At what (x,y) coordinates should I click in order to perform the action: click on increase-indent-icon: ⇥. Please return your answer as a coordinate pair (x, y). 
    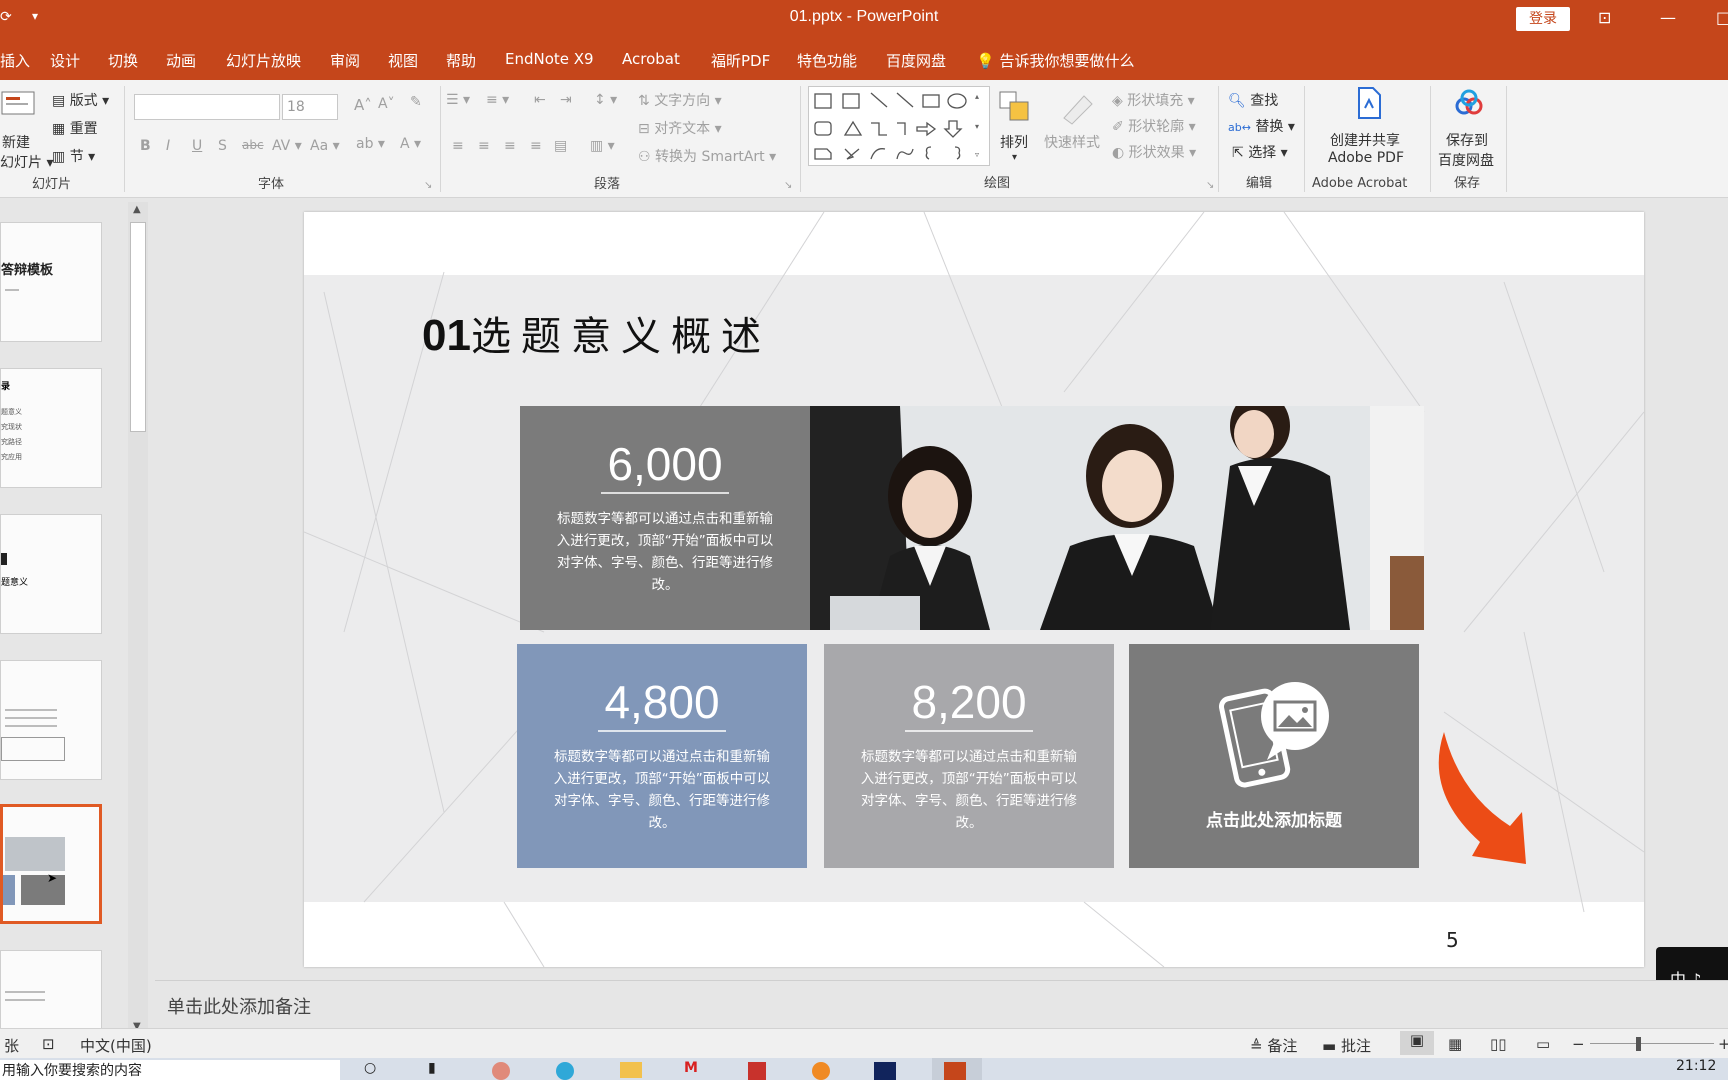
    Looking at the image, I should click on (566, 100).